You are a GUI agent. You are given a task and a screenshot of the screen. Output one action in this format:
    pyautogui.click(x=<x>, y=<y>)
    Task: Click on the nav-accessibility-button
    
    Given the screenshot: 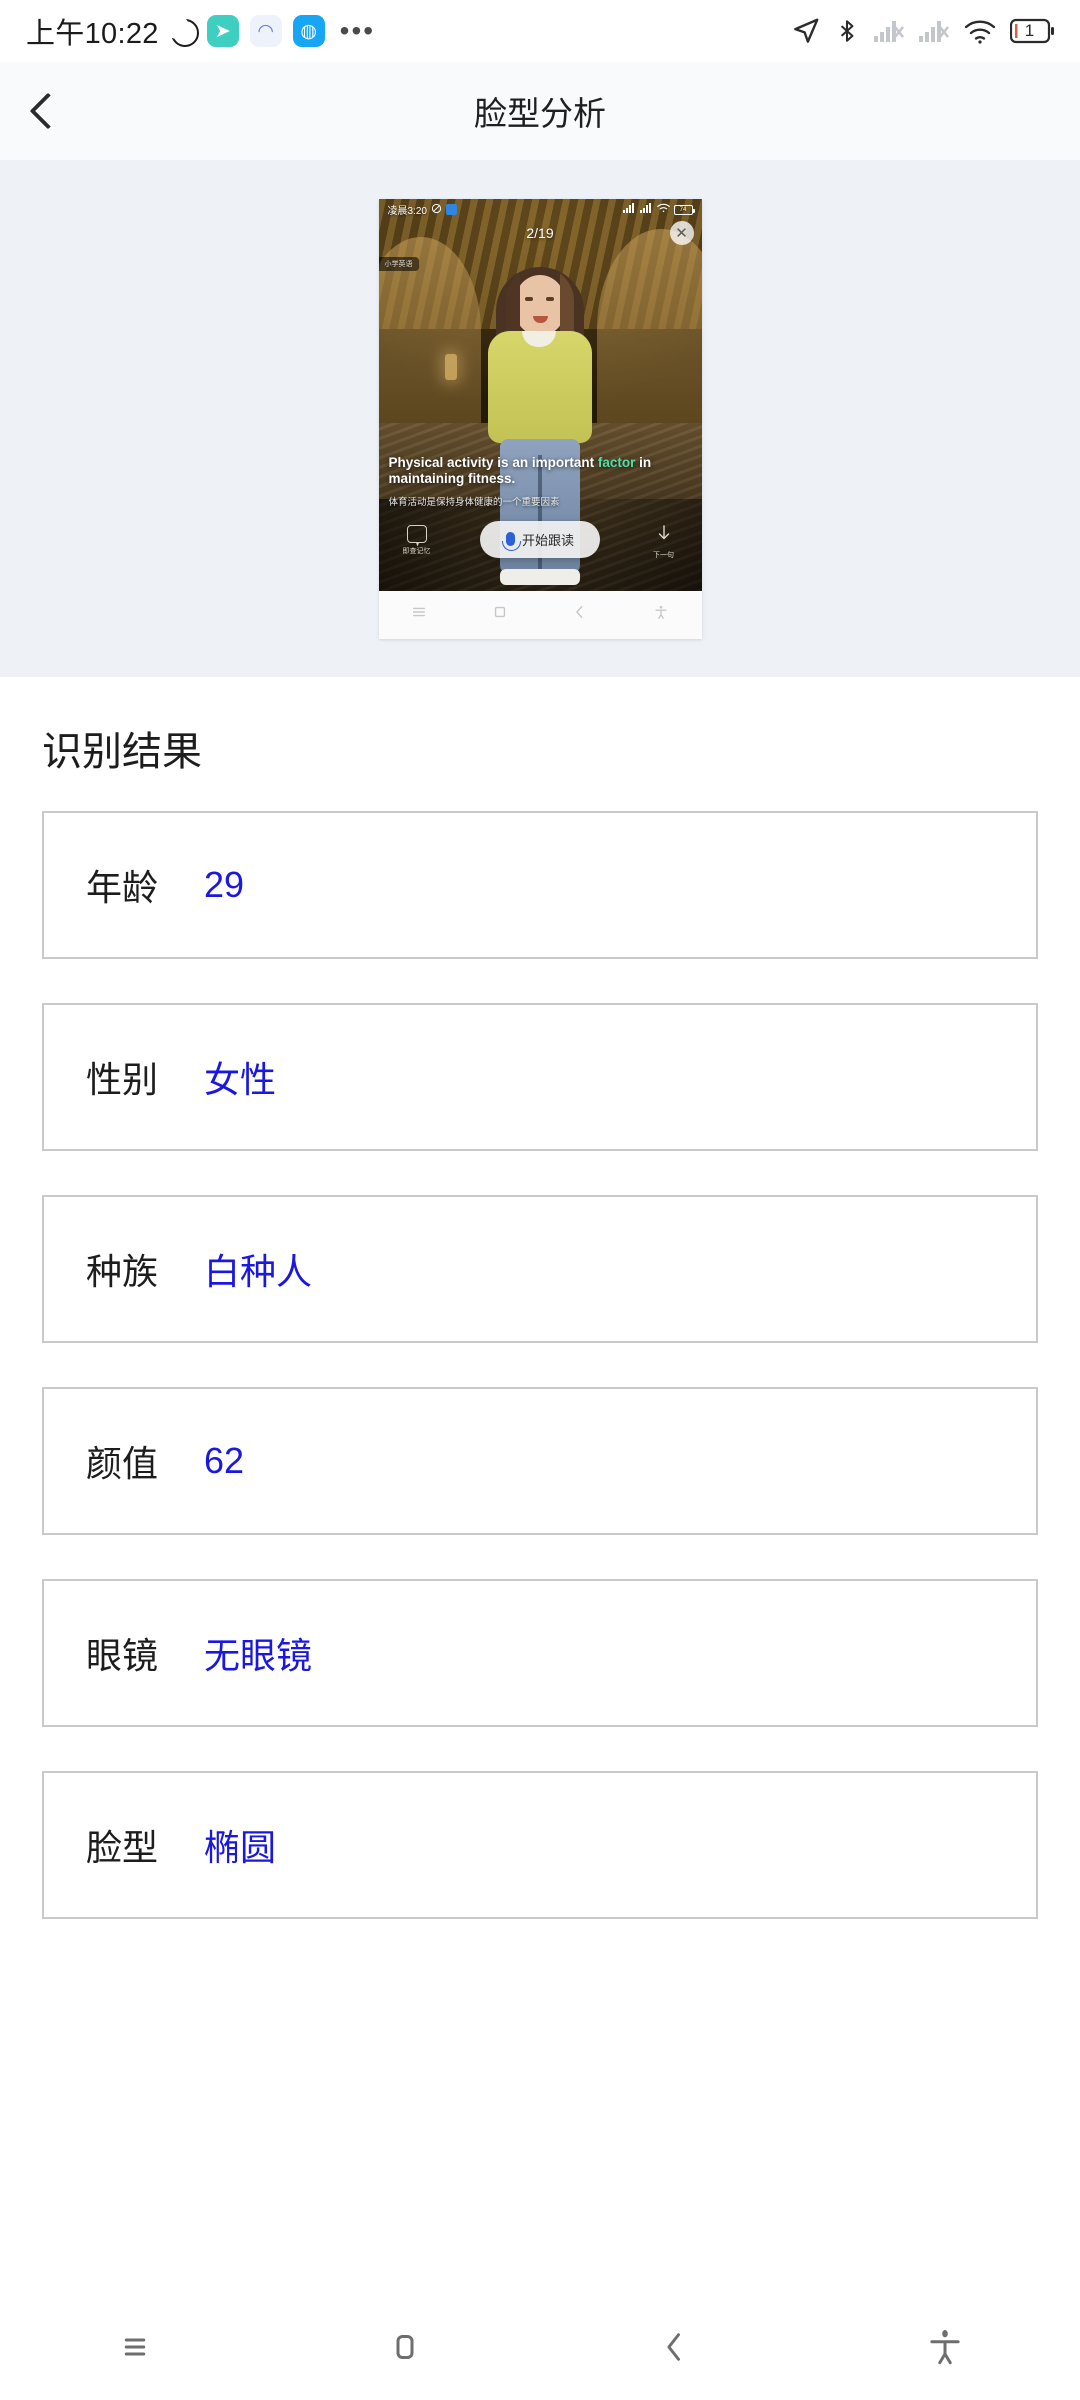 What is the action you would take?
    pyautogui.click(x=945, y=2349)
    